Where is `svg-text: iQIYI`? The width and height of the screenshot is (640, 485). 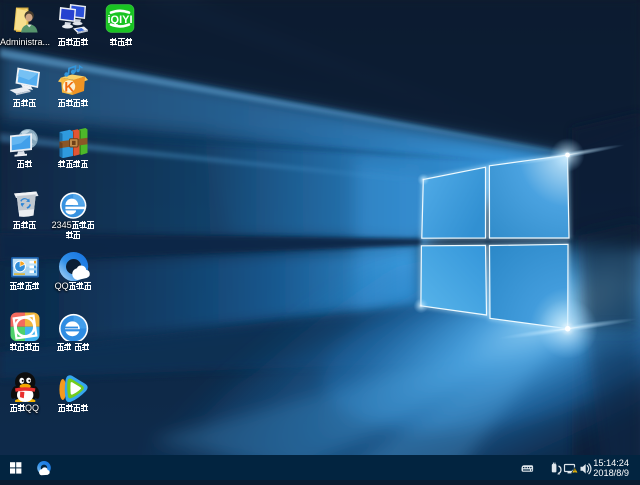
svg-text: iQIYI is located at coordinates (119, 20).